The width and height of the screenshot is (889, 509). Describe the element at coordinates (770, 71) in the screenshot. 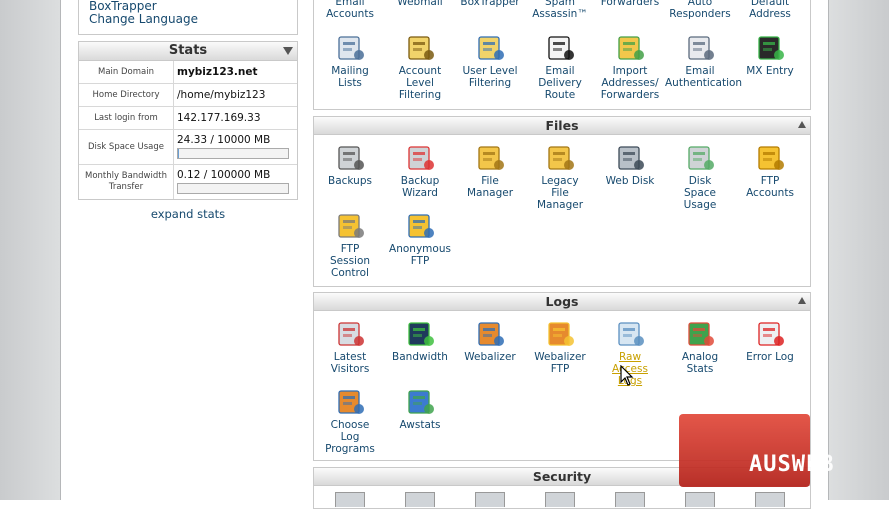

I see `item-label: MX Entry` at that location.